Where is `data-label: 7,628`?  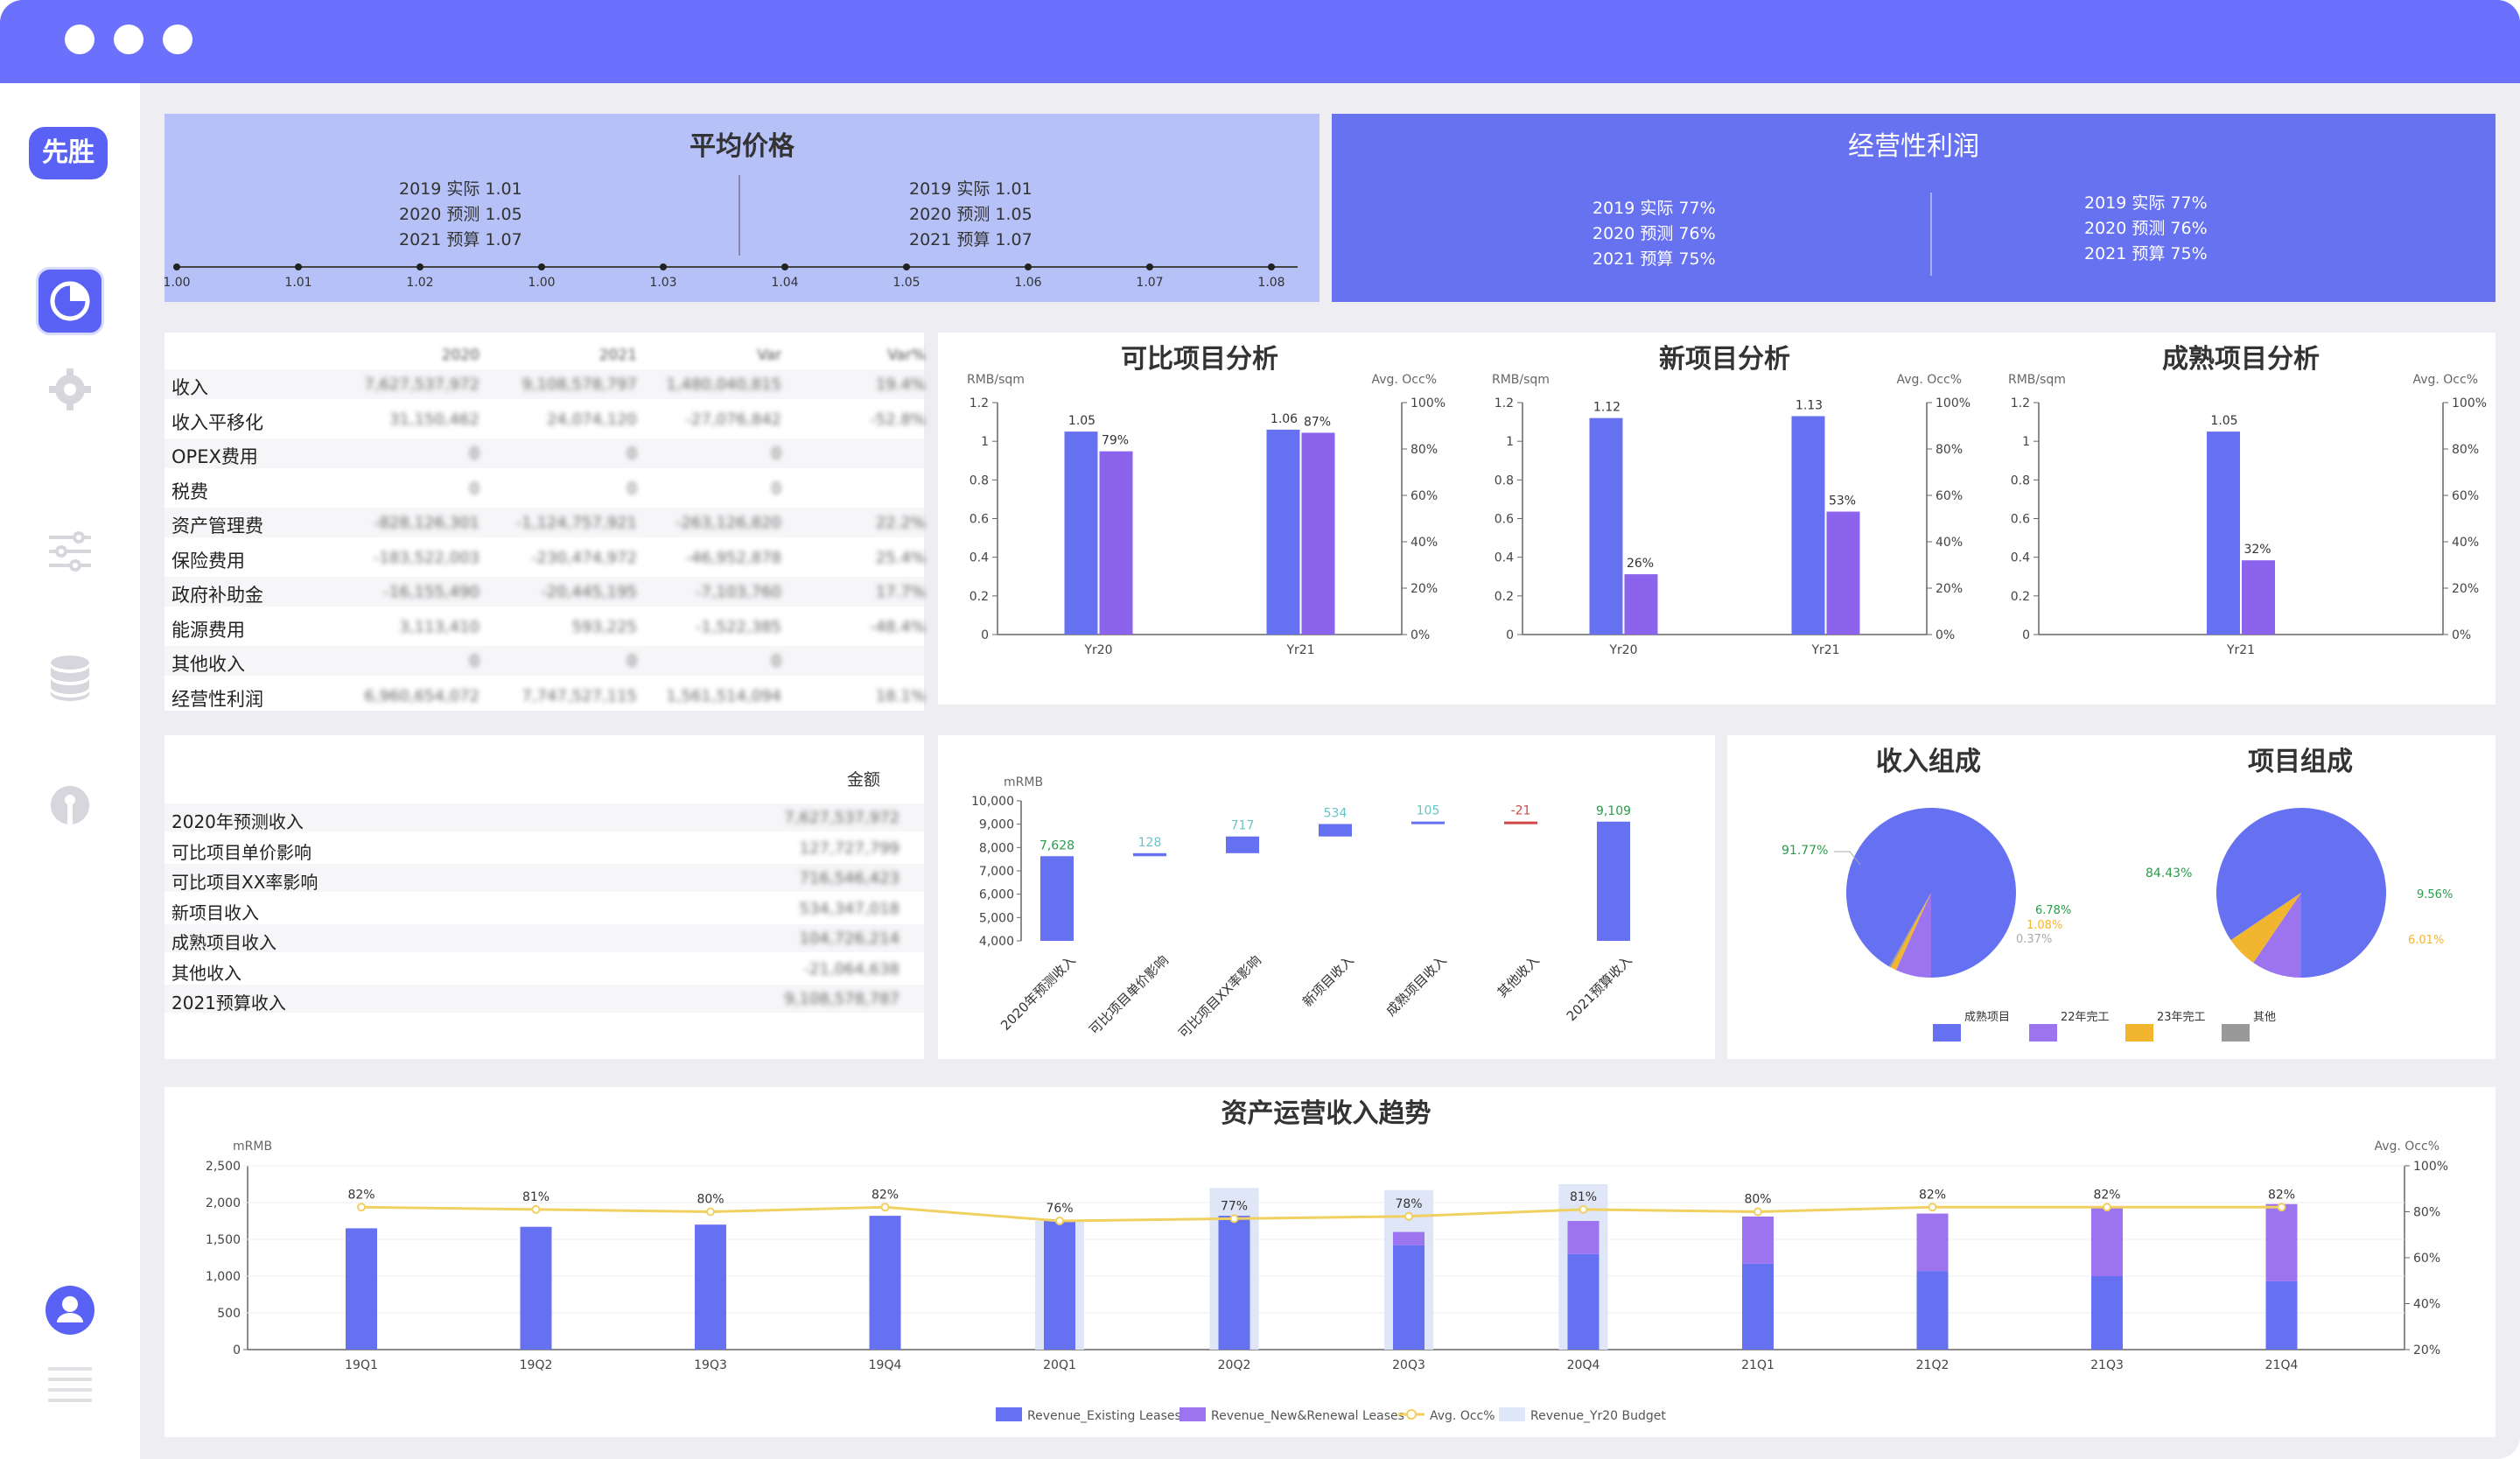
data-label: 7,628 is located at coordinates (1057, 845).